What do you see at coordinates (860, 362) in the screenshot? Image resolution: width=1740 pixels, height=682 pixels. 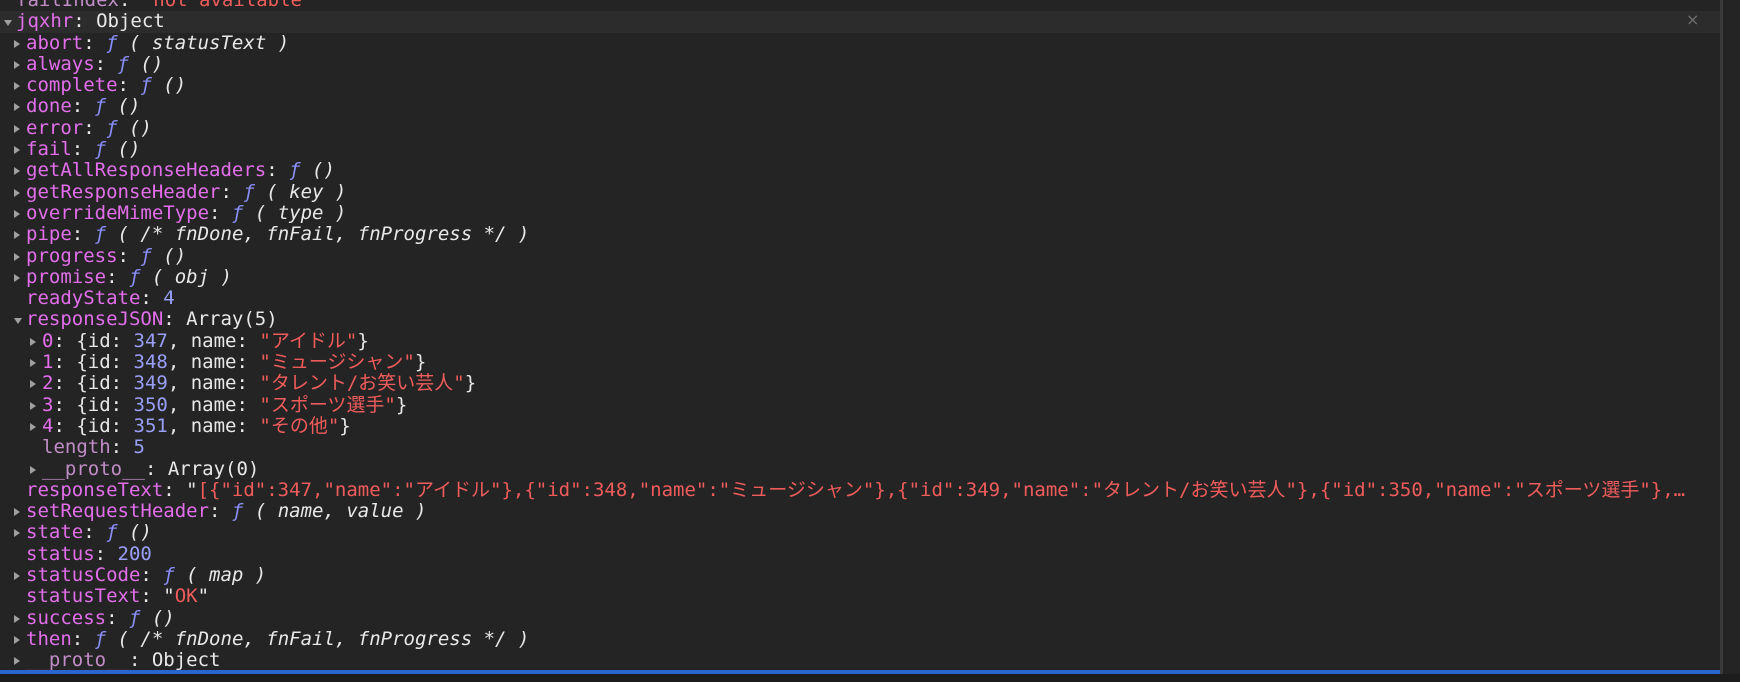 I see `tree-row: 1: {id: 348, name: "ミュージシャン"}` at bounding box center [860, 362].